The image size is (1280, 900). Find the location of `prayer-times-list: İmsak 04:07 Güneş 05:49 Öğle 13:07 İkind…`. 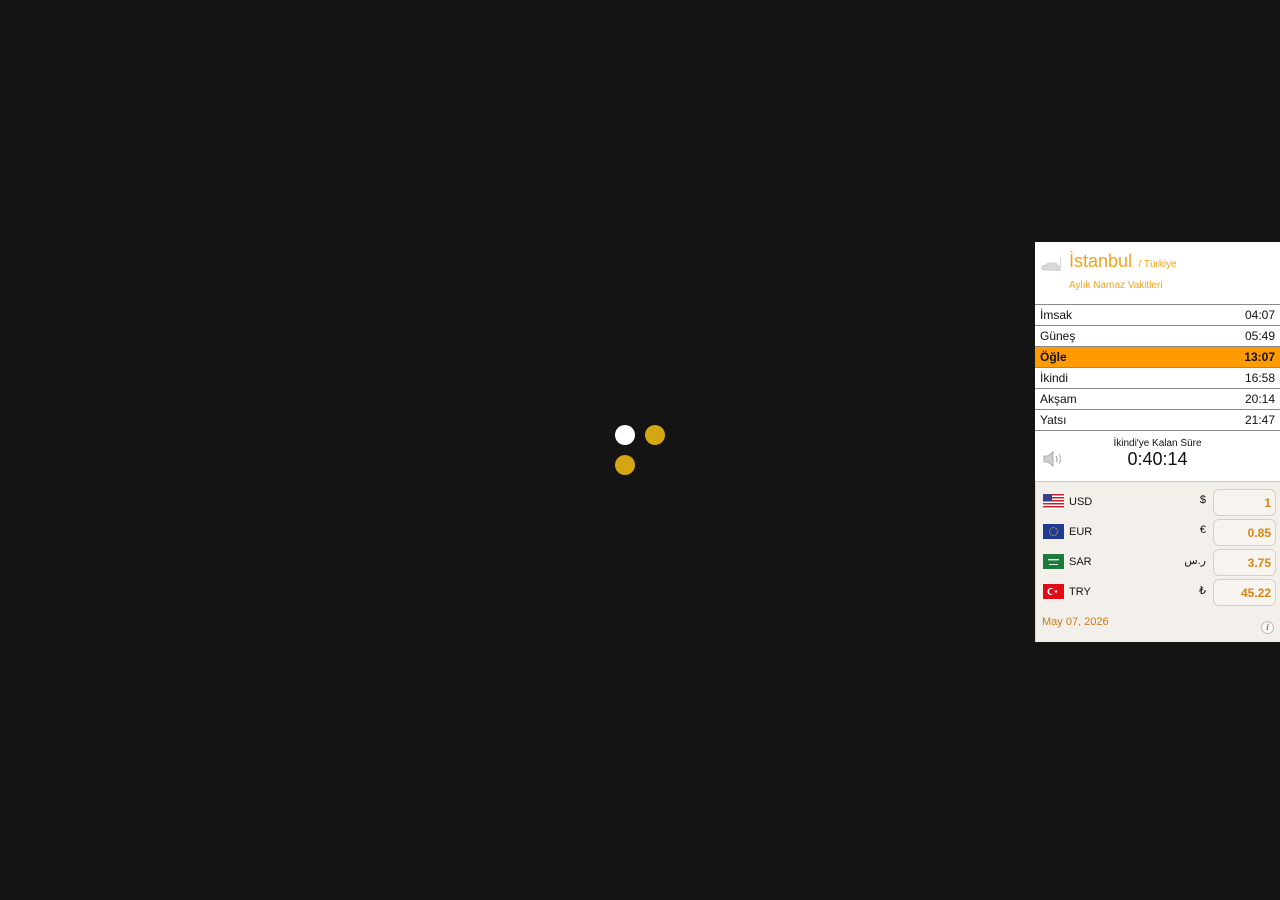

prayer-times-list: İmsak 04:07 Güneş 05:49 Öğle 13:07 İkind… is located at coordinates (1157, 367).